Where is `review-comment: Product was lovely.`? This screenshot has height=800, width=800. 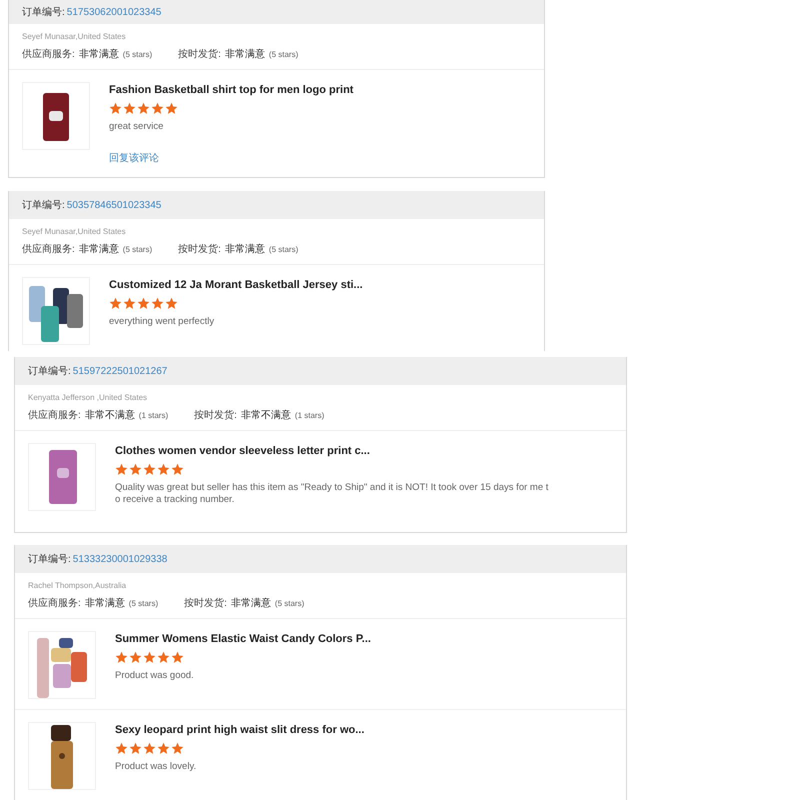
review-comment: Product was lovely. is located at coordinates (156, 767).